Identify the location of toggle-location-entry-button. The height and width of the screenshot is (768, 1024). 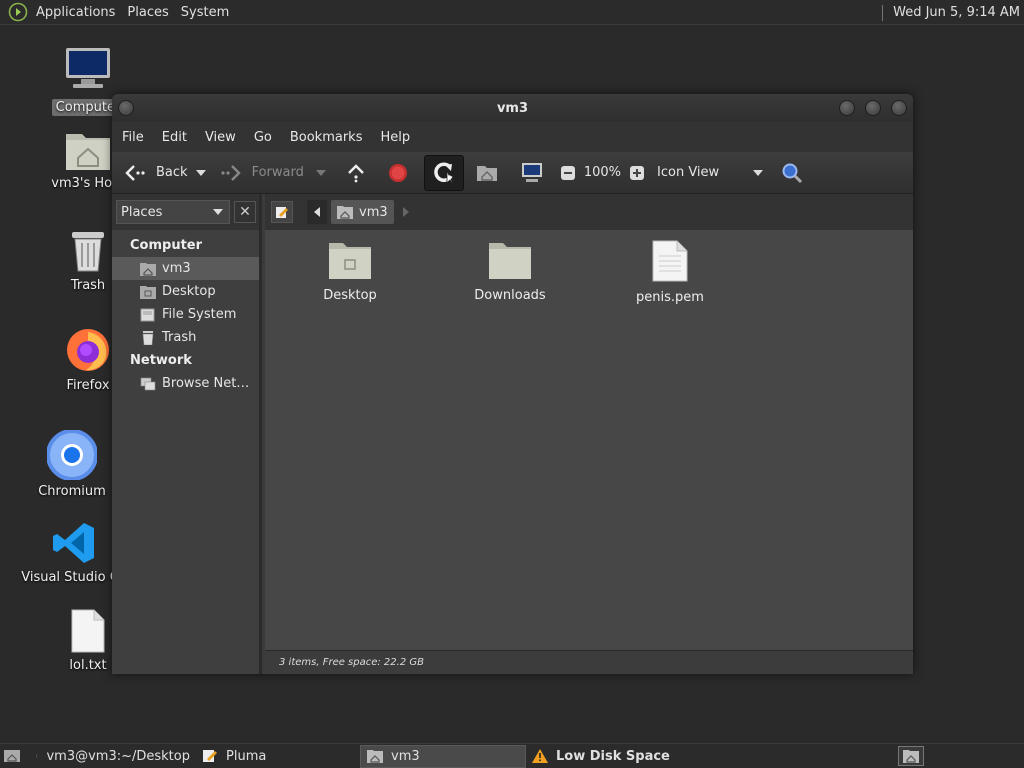
(282, 212).